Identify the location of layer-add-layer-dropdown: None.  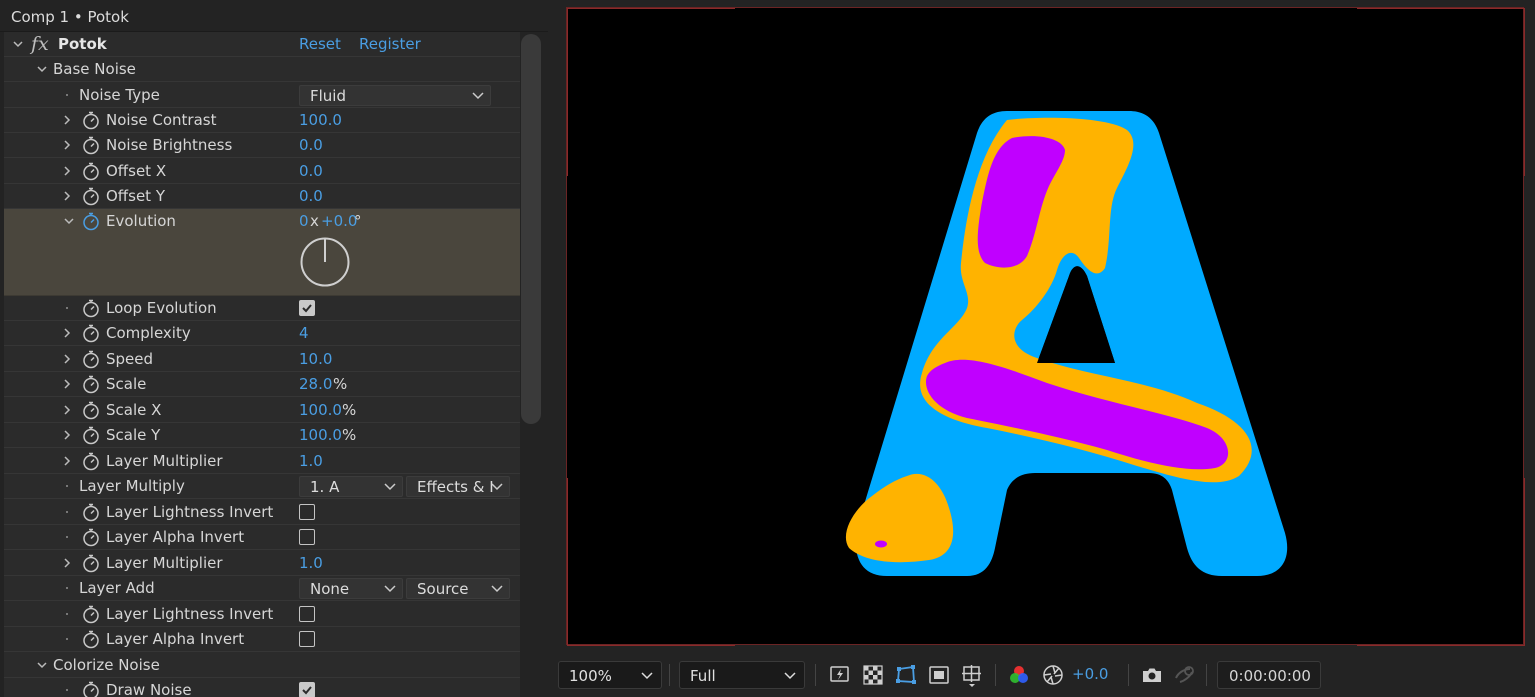
(351, 588).